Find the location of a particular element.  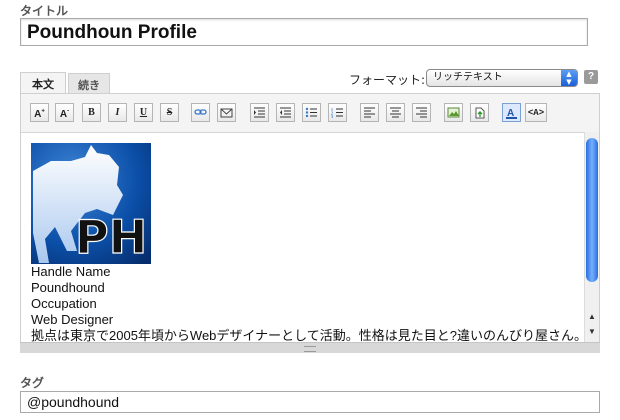

link-icon is located at coordinates (200, 112).